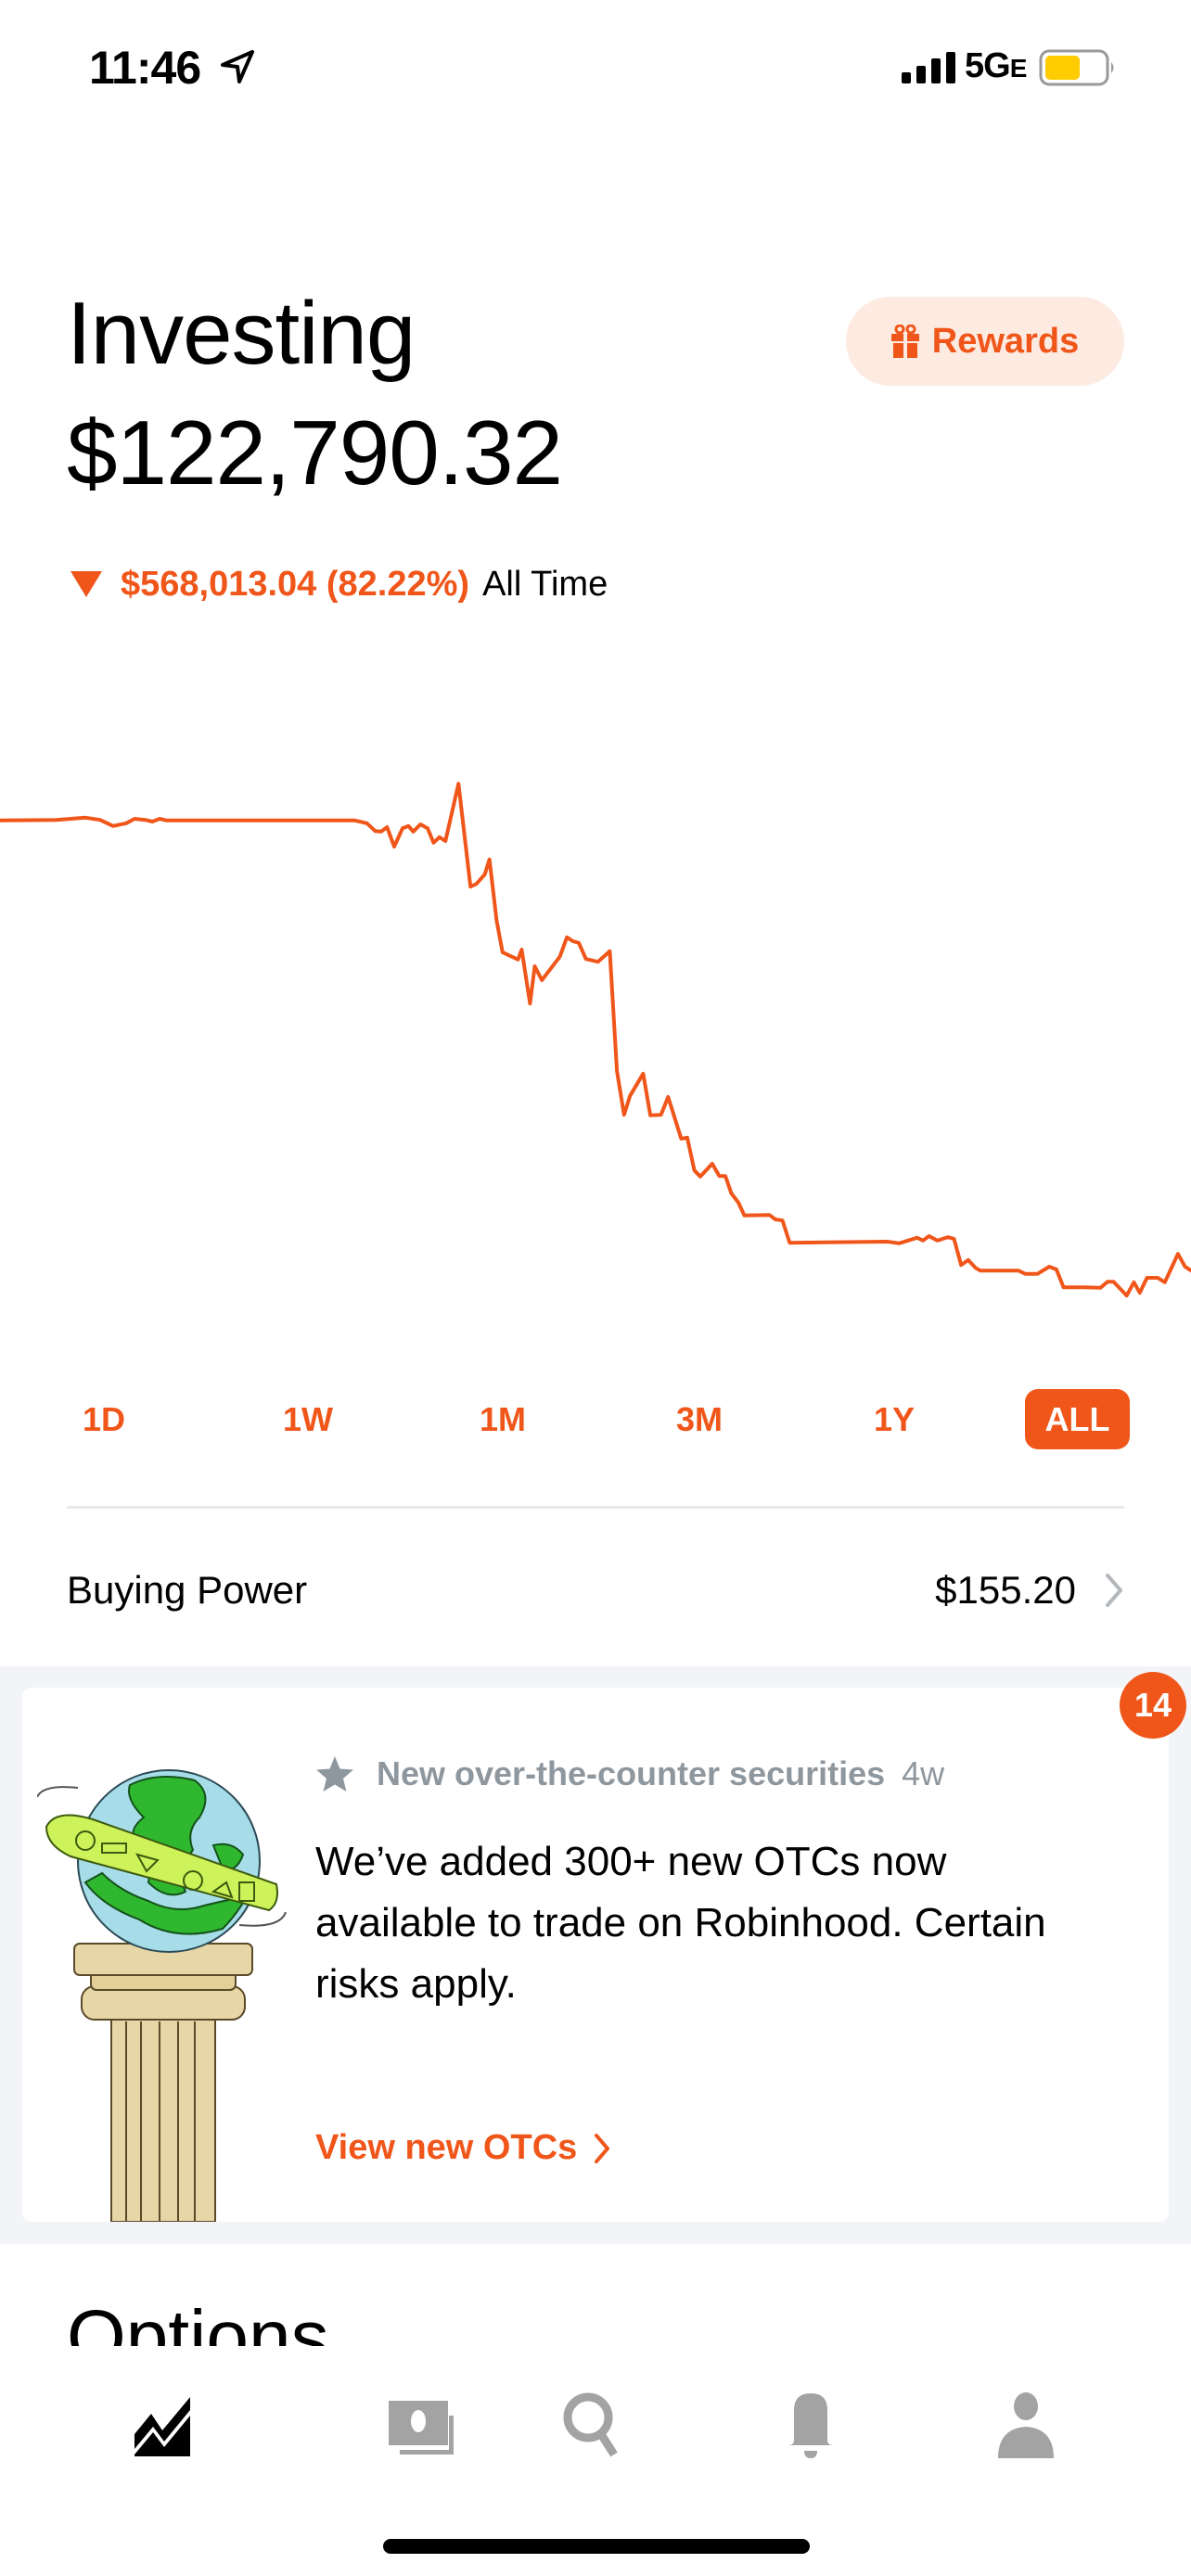 Image resolution: width=1191 pixels, height=2576 pixels. I want to click on nav-cash, so click(422, 2425).